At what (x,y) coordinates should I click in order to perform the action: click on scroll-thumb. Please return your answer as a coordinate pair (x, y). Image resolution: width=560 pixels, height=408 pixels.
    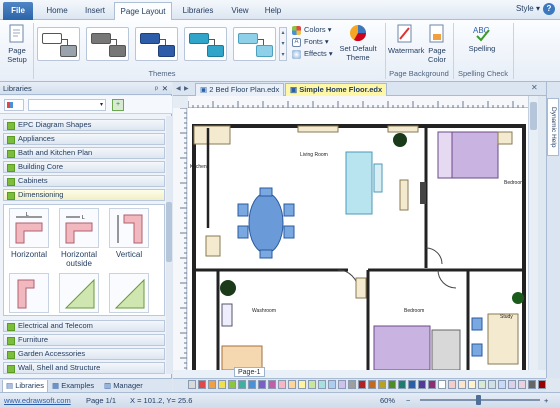
    Looking at the image, I should click on (533, 116).